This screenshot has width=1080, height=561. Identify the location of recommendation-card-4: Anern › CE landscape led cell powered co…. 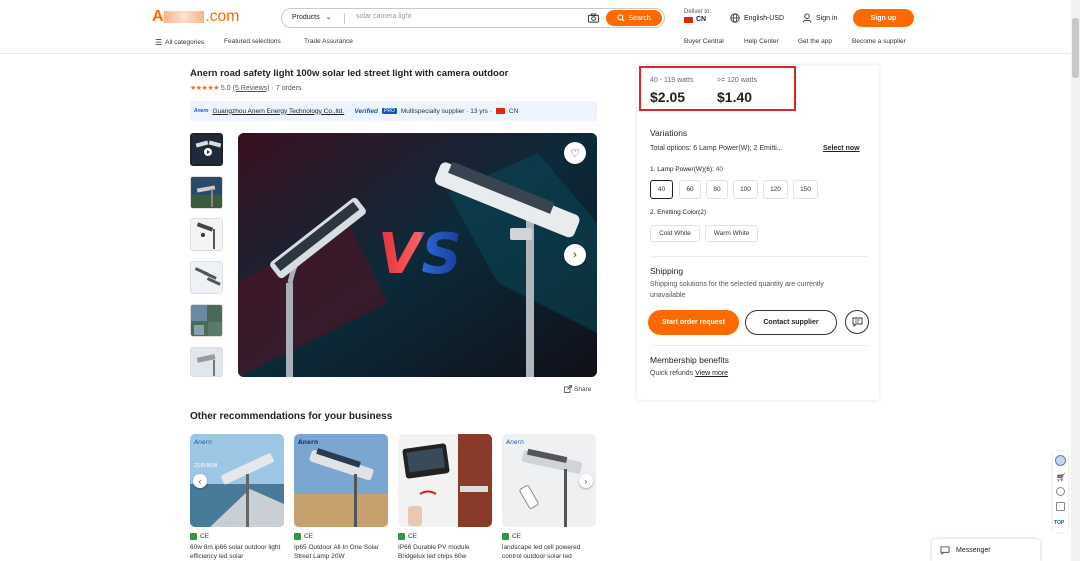
(549, 497).